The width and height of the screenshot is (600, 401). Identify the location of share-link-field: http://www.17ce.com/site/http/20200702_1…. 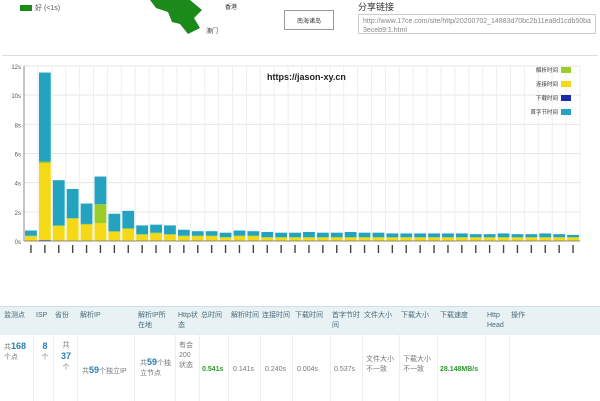
(477, 24).